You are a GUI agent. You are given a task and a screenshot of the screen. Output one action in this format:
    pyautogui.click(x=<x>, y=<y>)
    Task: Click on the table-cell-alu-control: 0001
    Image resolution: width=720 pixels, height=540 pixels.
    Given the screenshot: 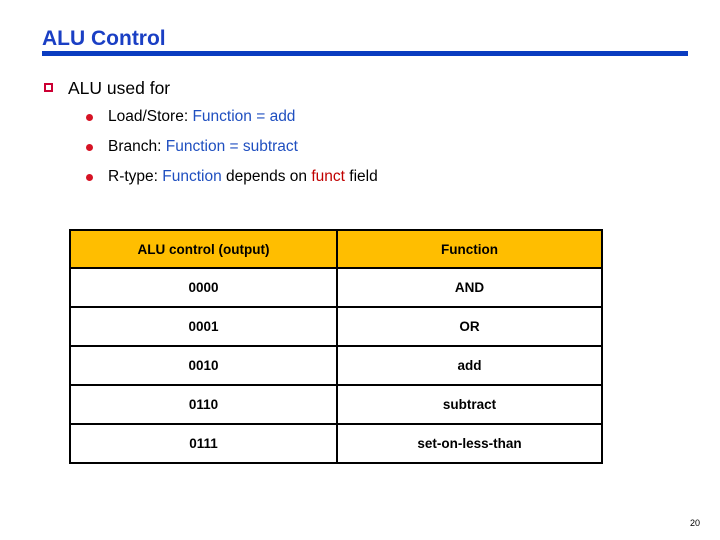 What is the action you would take?
    pyautogui.click(x=203, y=326)
    